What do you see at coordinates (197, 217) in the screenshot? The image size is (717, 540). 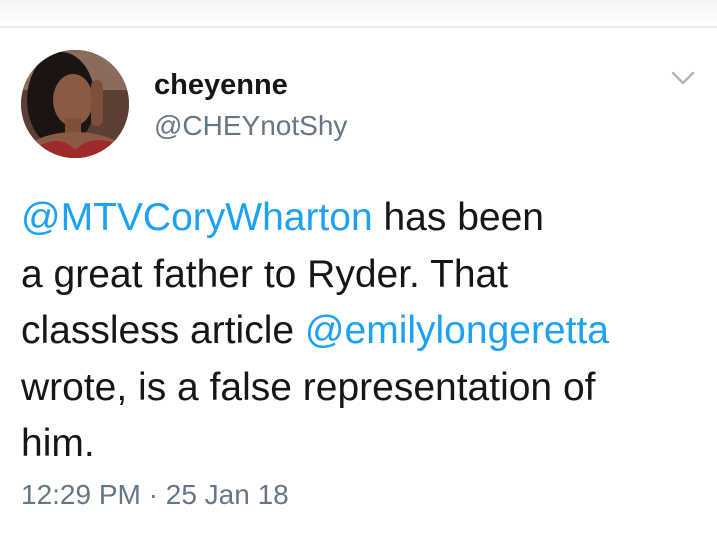 I see `mention-link: @MTVCoryWharton` at bounding box center [197, 217].